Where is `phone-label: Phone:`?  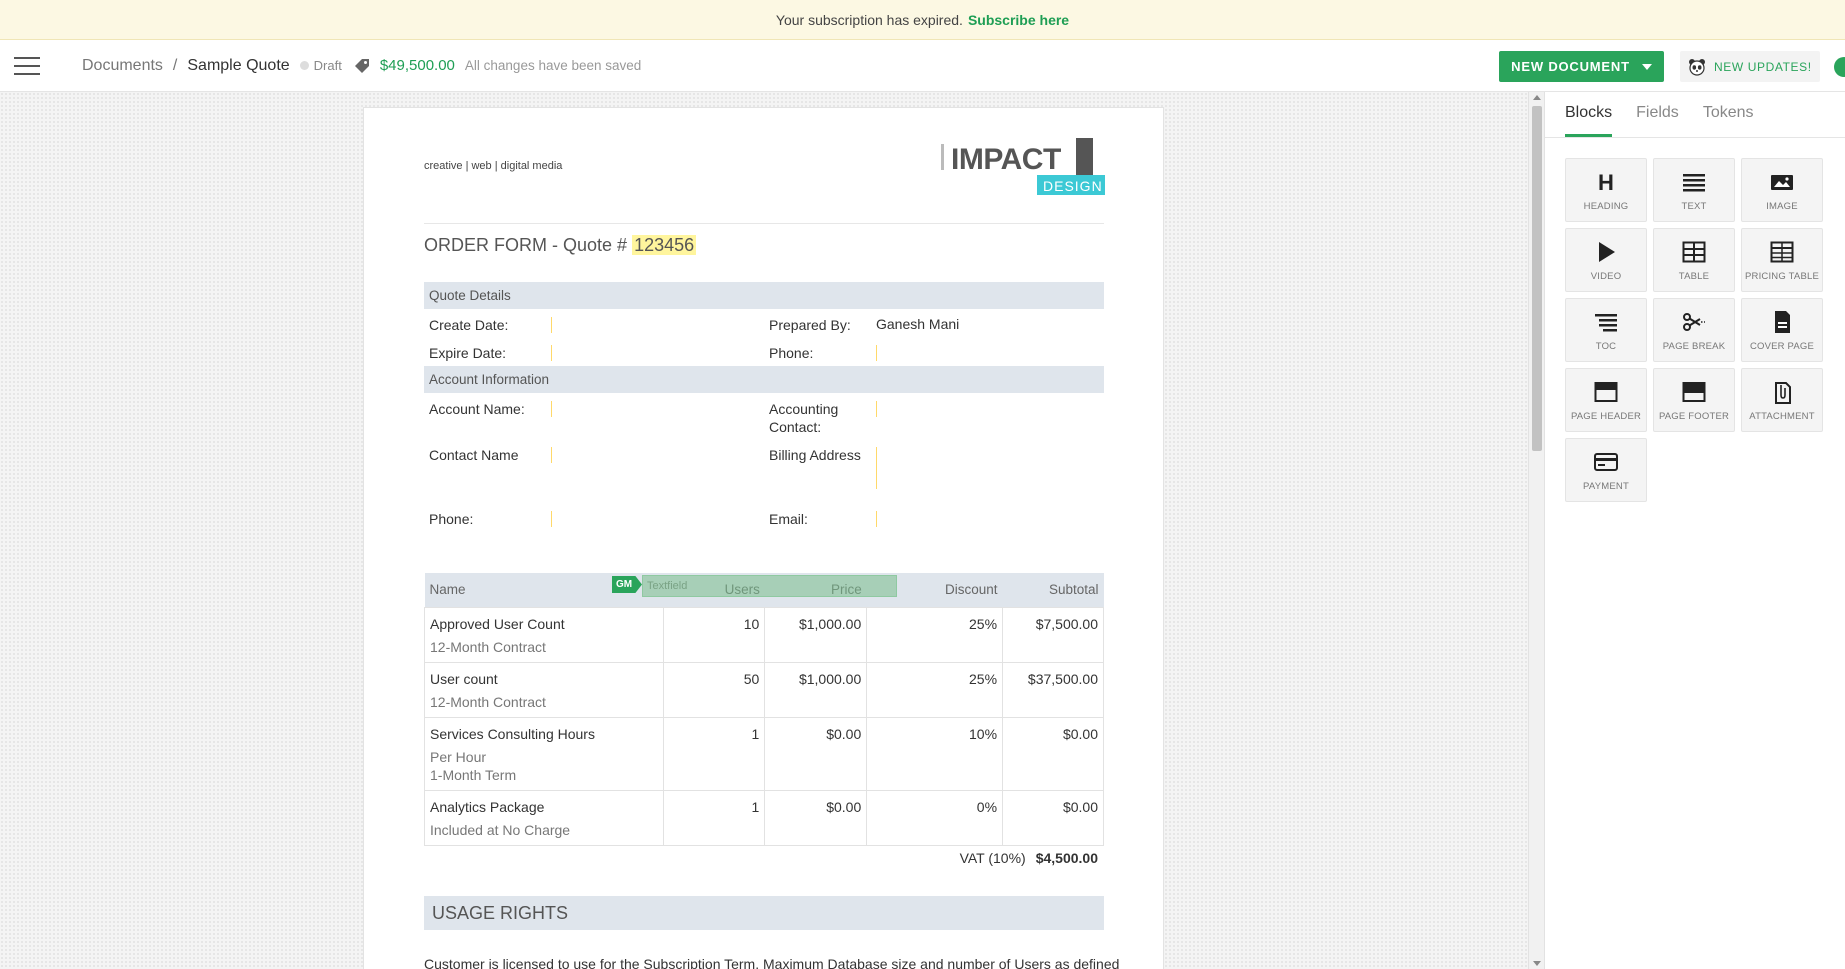
phone-label: Phone: is located at coordinates (791, 353).